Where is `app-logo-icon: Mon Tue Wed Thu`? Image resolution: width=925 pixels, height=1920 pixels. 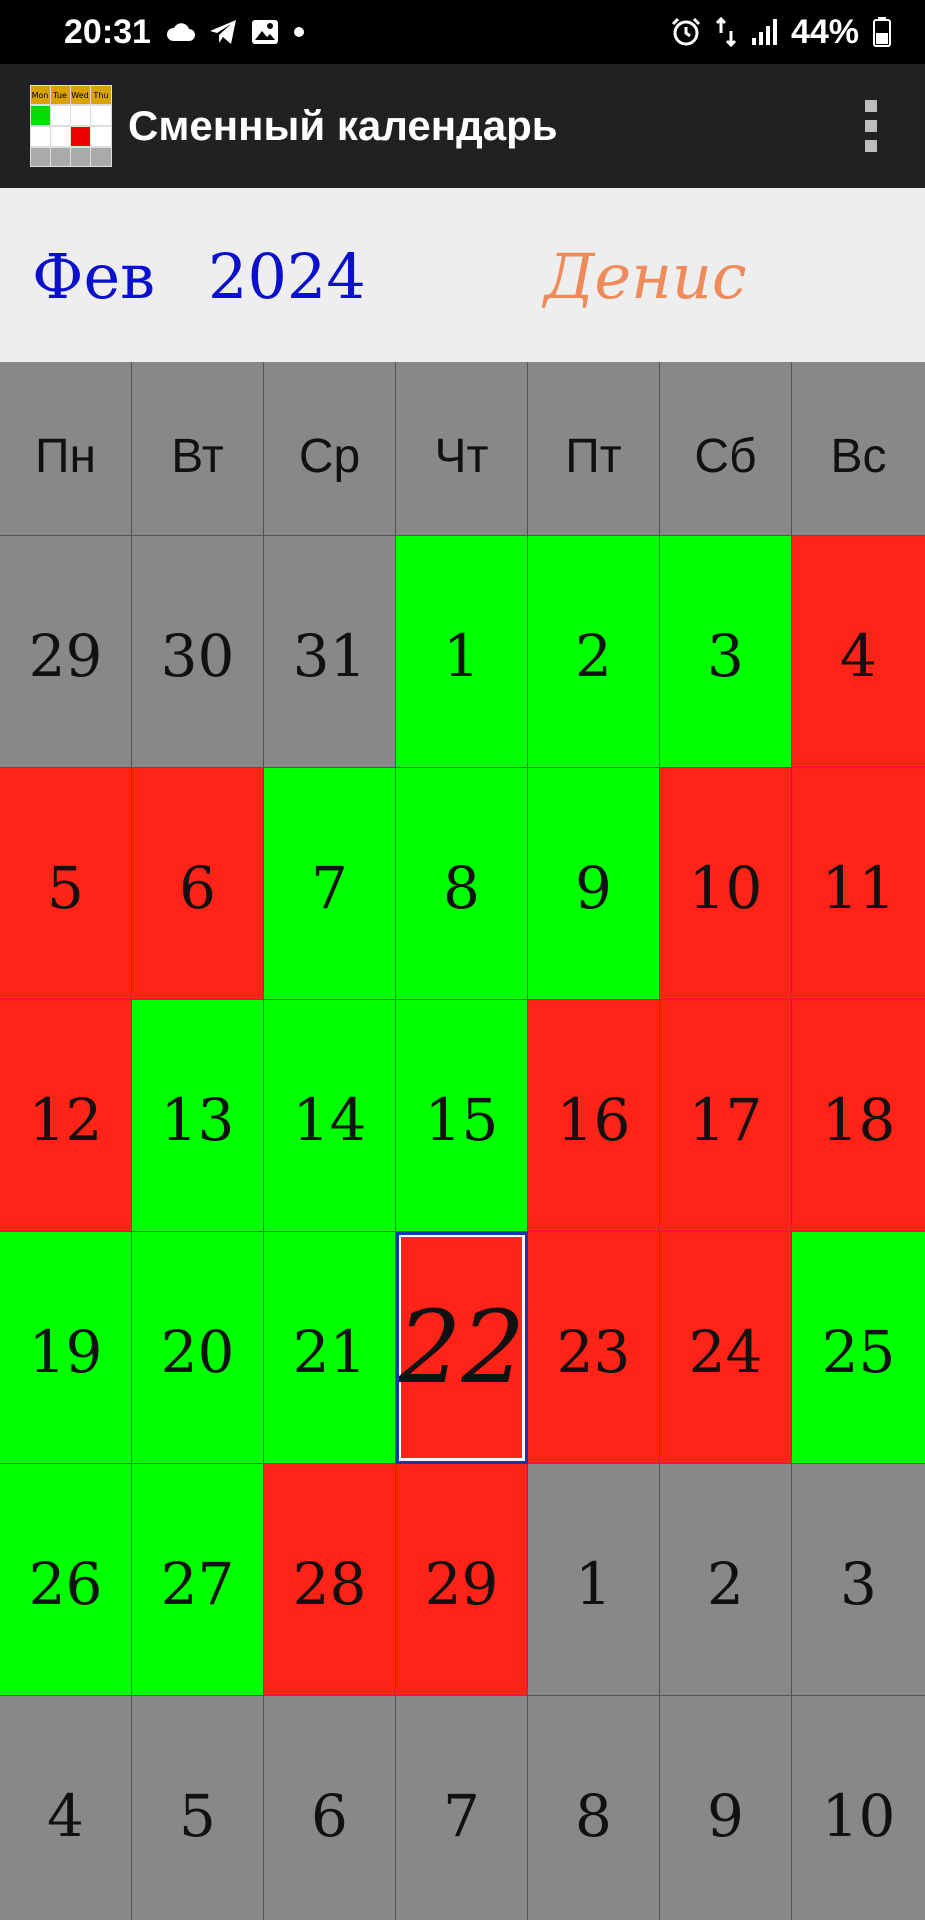 app-logo-icon: Mon Tue Wed Thu is located at coordinates (71, 126).